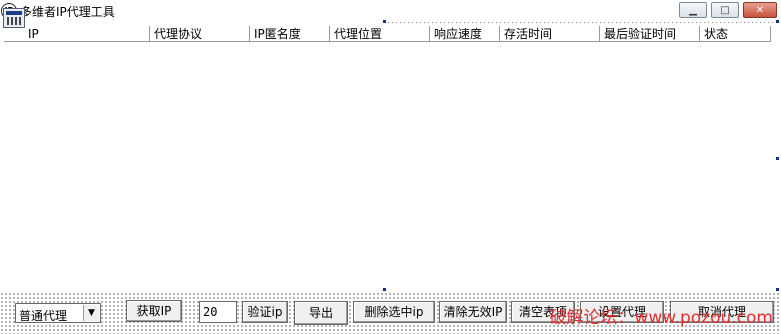 This screenshot has width=781, height=334. Describe the element at coordinates (67, 12) in the screenshot. I see `window-title: 多维者IP代理工具` at that location.